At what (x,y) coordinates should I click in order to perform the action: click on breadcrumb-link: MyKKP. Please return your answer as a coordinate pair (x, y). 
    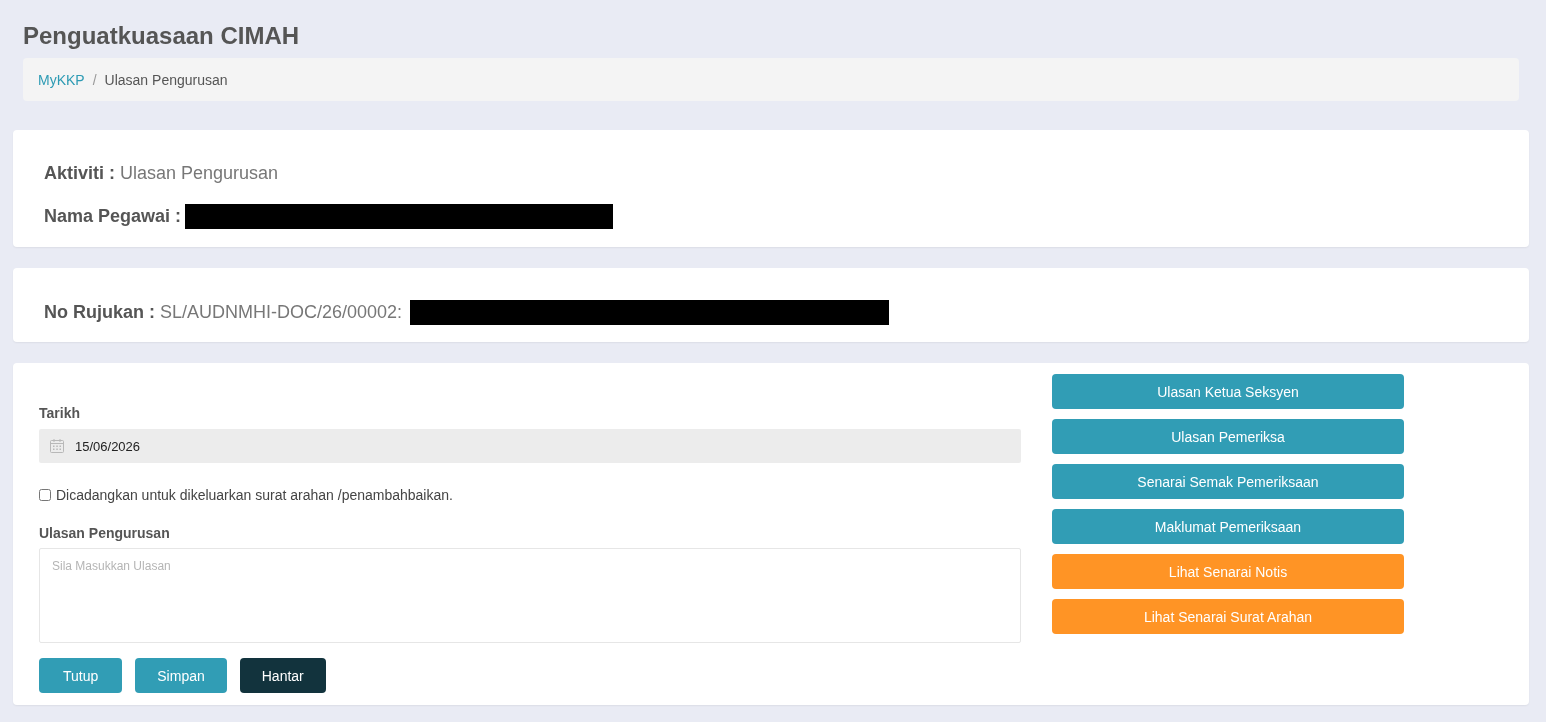
    Looking at the image, I should click on (61, 79).